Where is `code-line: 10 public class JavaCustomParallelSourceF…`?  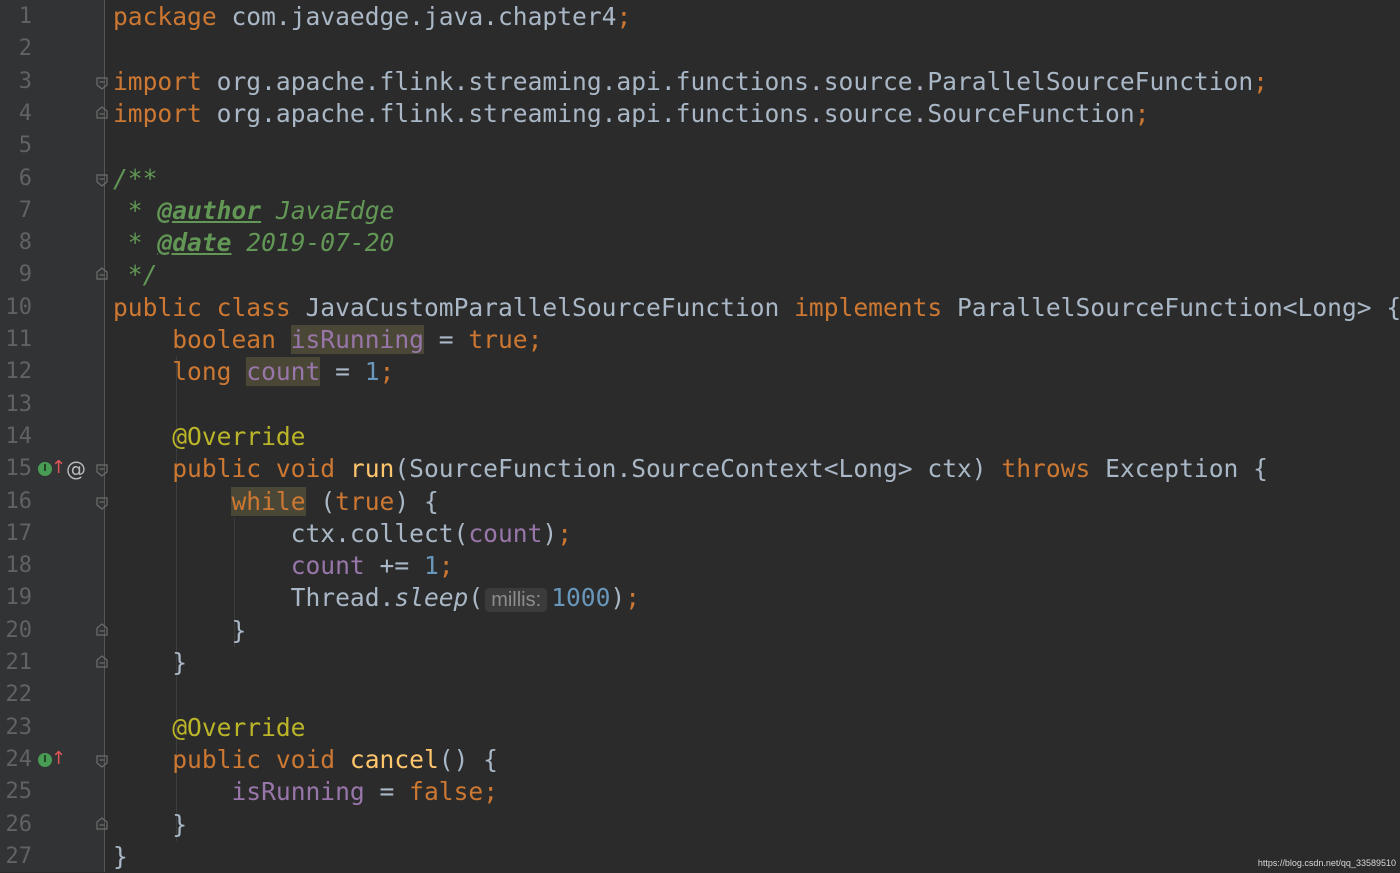 code-line: 10 public class JavaCustomParallelSourceF… is located at coordinates (700, 308).